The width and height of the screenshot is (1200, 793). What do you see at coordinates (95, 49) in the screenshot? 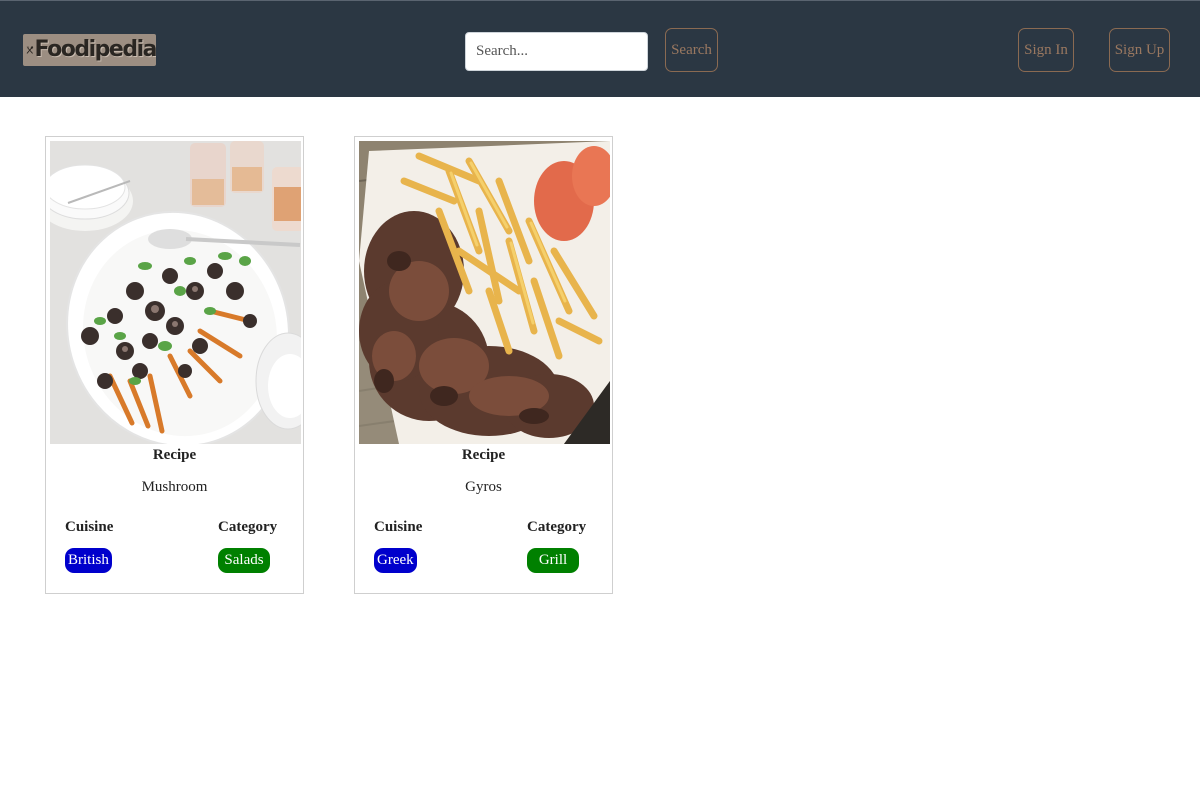
I see `brand-name: Foodipedia` at bounding box center [95, 49].